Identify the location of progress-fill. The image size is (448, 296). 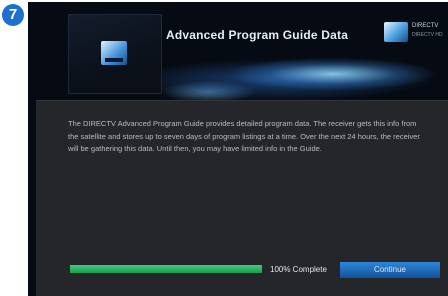
(166, 269).